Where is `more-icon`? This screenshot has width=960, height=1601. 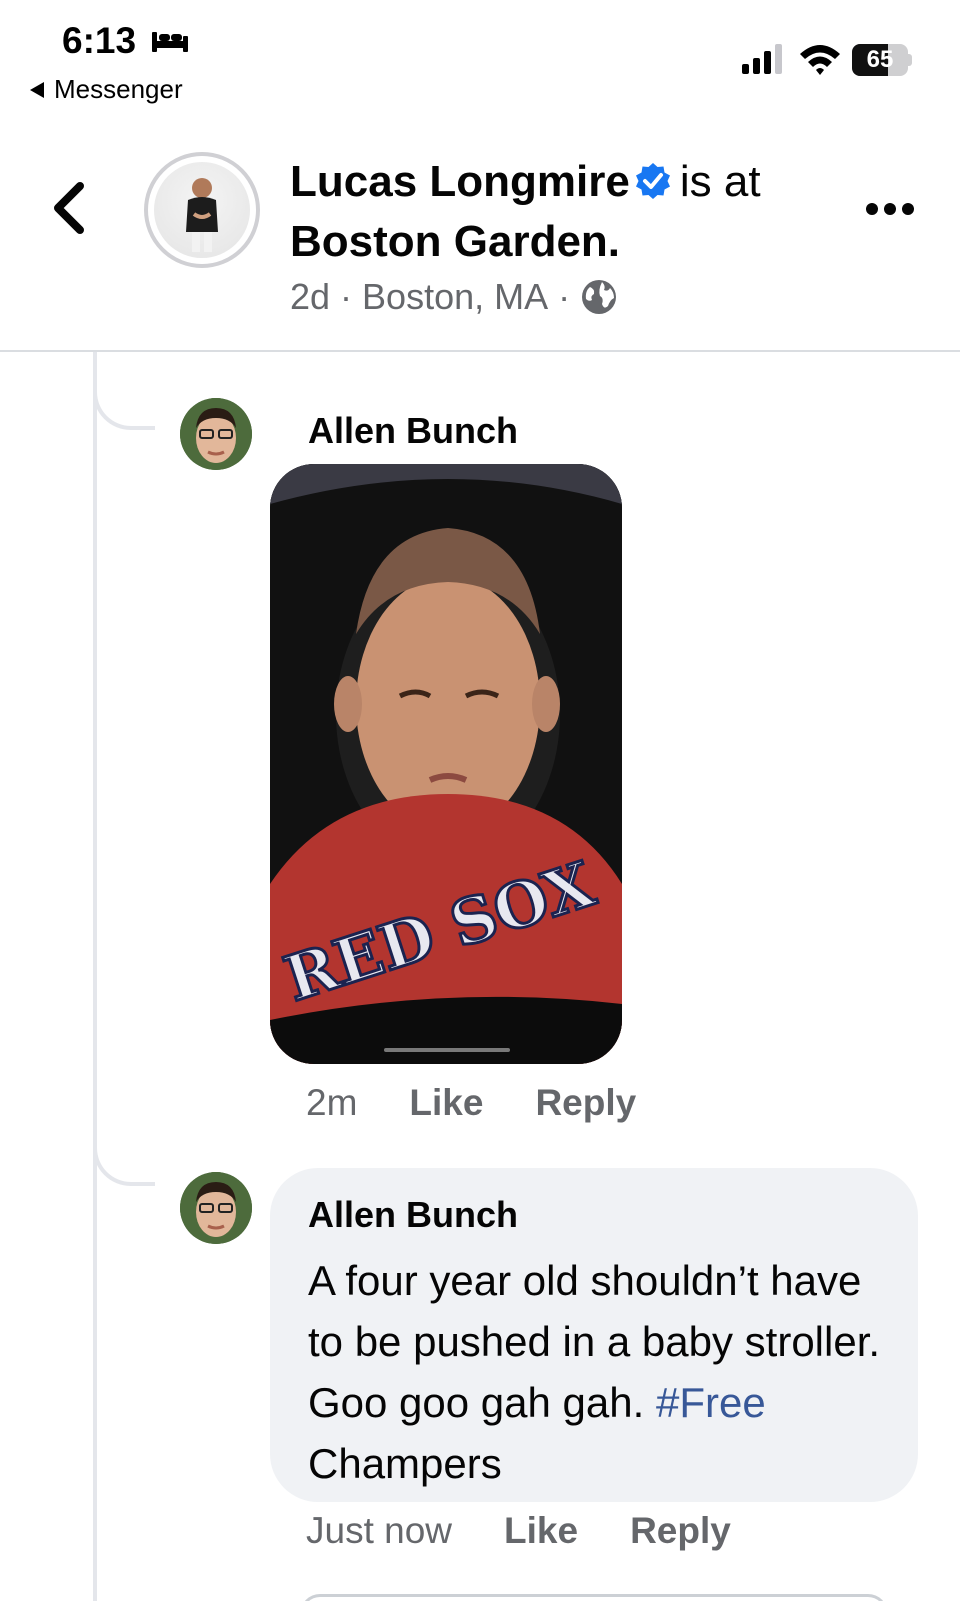
more-icon is located at coordinates (890, 209).